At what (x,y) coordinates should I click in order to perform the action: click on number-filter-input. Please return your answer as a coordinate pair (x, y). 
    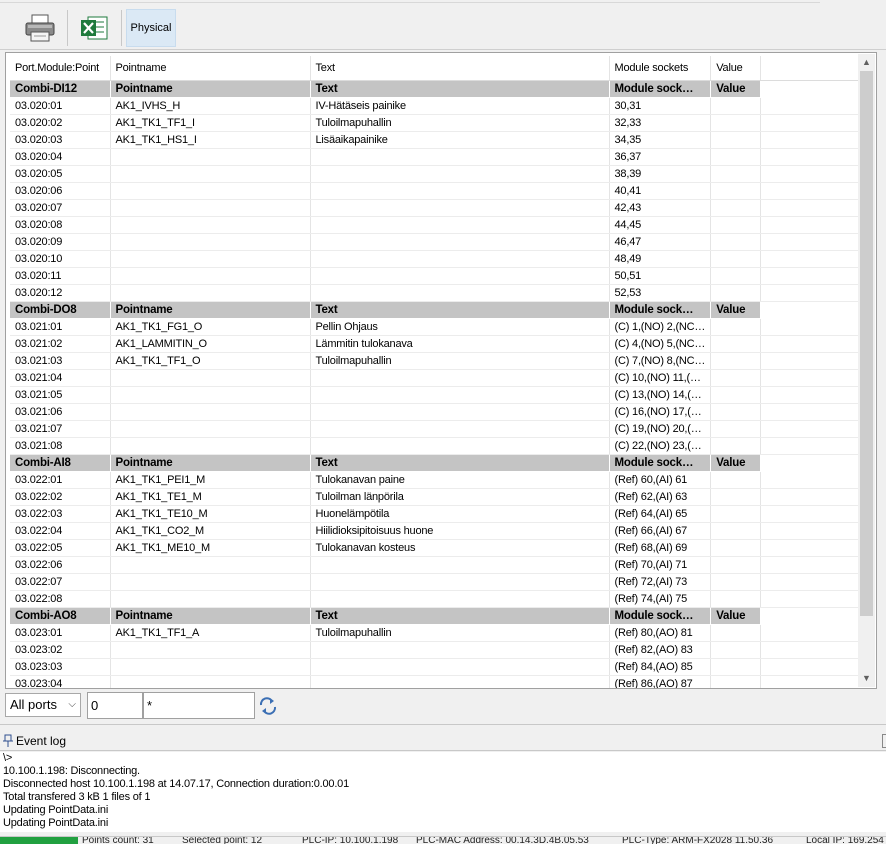
    Looking at the image, I should click on (115, 705).